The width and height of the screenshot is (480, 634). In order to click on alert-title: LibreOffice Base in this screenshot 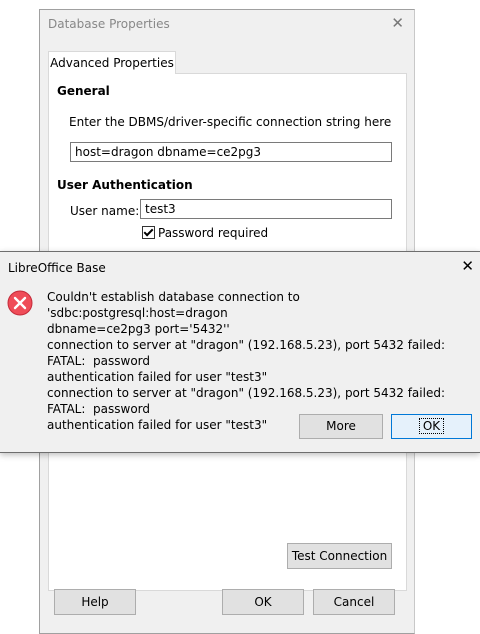, I will do `click(57, 268)`.